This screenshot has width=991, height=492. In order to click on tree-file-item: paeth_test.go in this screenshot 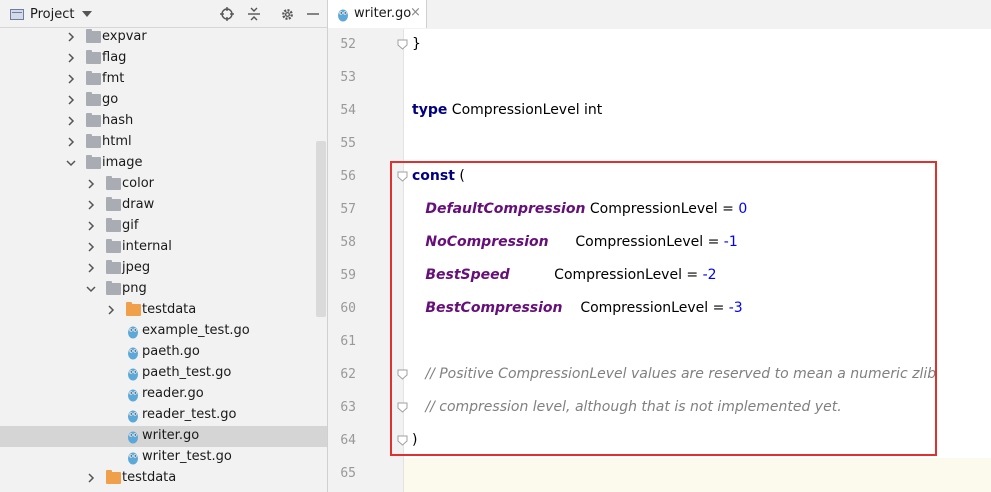, I will do `click(163, 373)`.